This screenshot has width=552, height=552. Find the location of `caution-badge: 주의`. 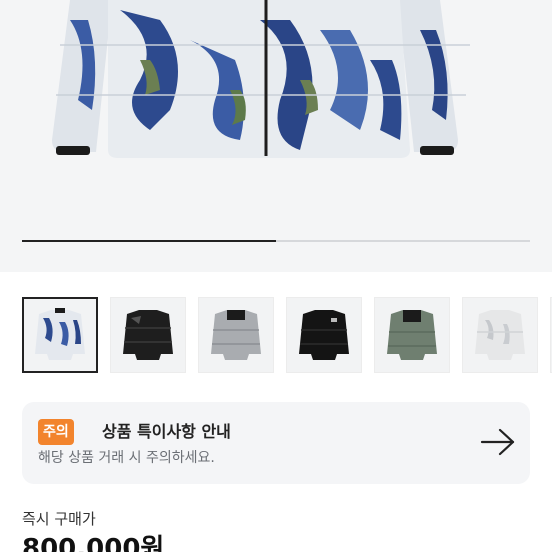

caution-badge: 주의 is located at coordinates (56, 432).